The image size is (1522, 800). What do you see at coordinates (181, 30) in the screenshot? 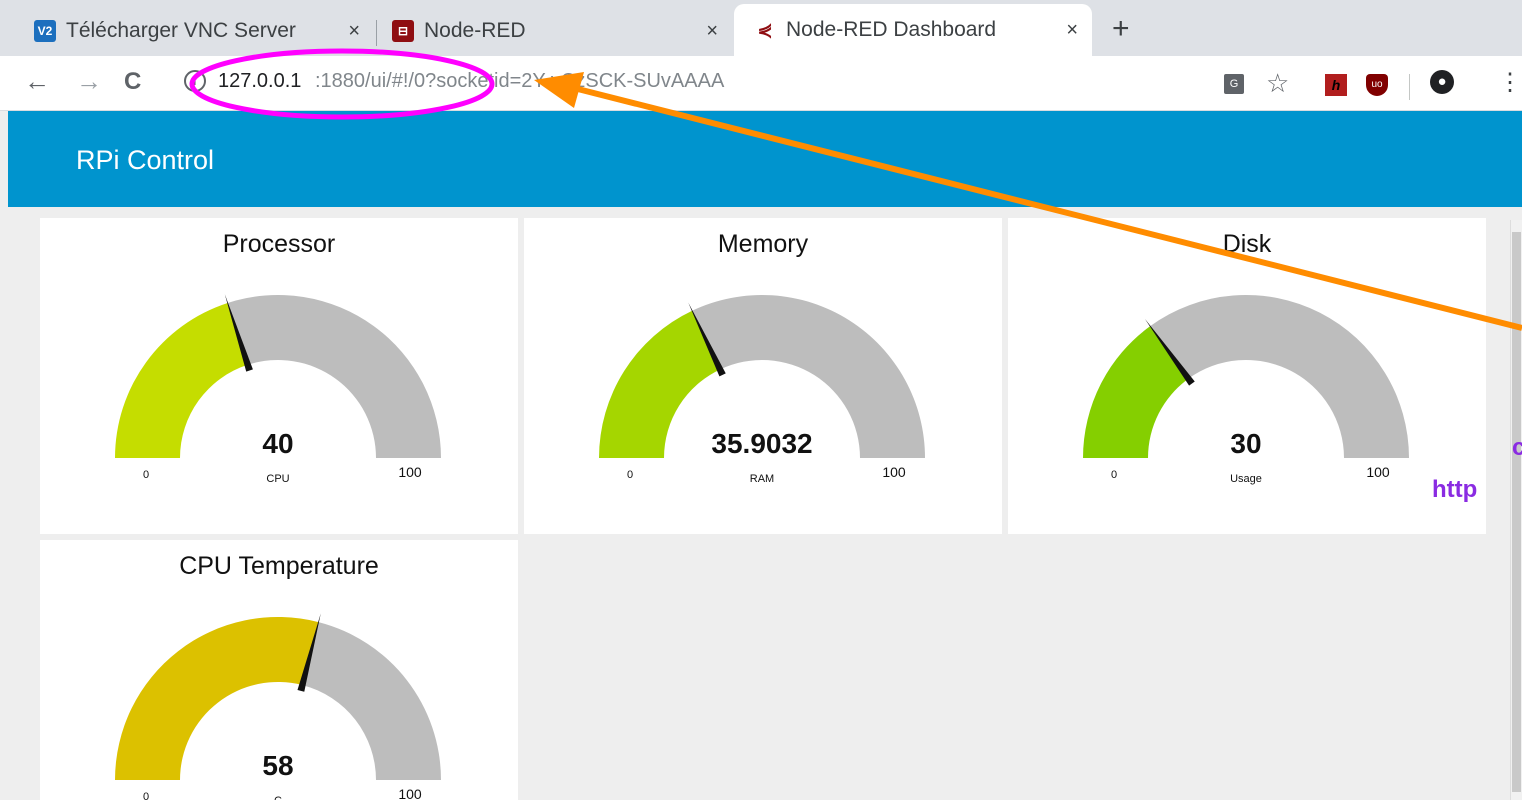
I see `tab-title: Télécharger VNC Server` at bounding box center [181, 30].